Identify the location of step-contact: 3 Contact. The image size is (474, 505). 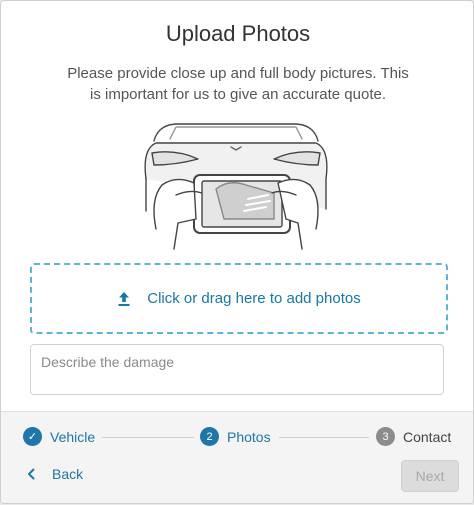
(413, 436).